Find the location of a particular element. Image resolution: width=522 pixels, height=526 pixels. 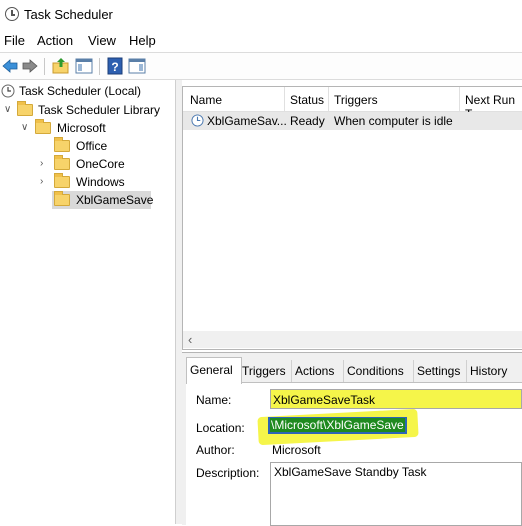

menu-view: View is located at coordinates (102, 40).